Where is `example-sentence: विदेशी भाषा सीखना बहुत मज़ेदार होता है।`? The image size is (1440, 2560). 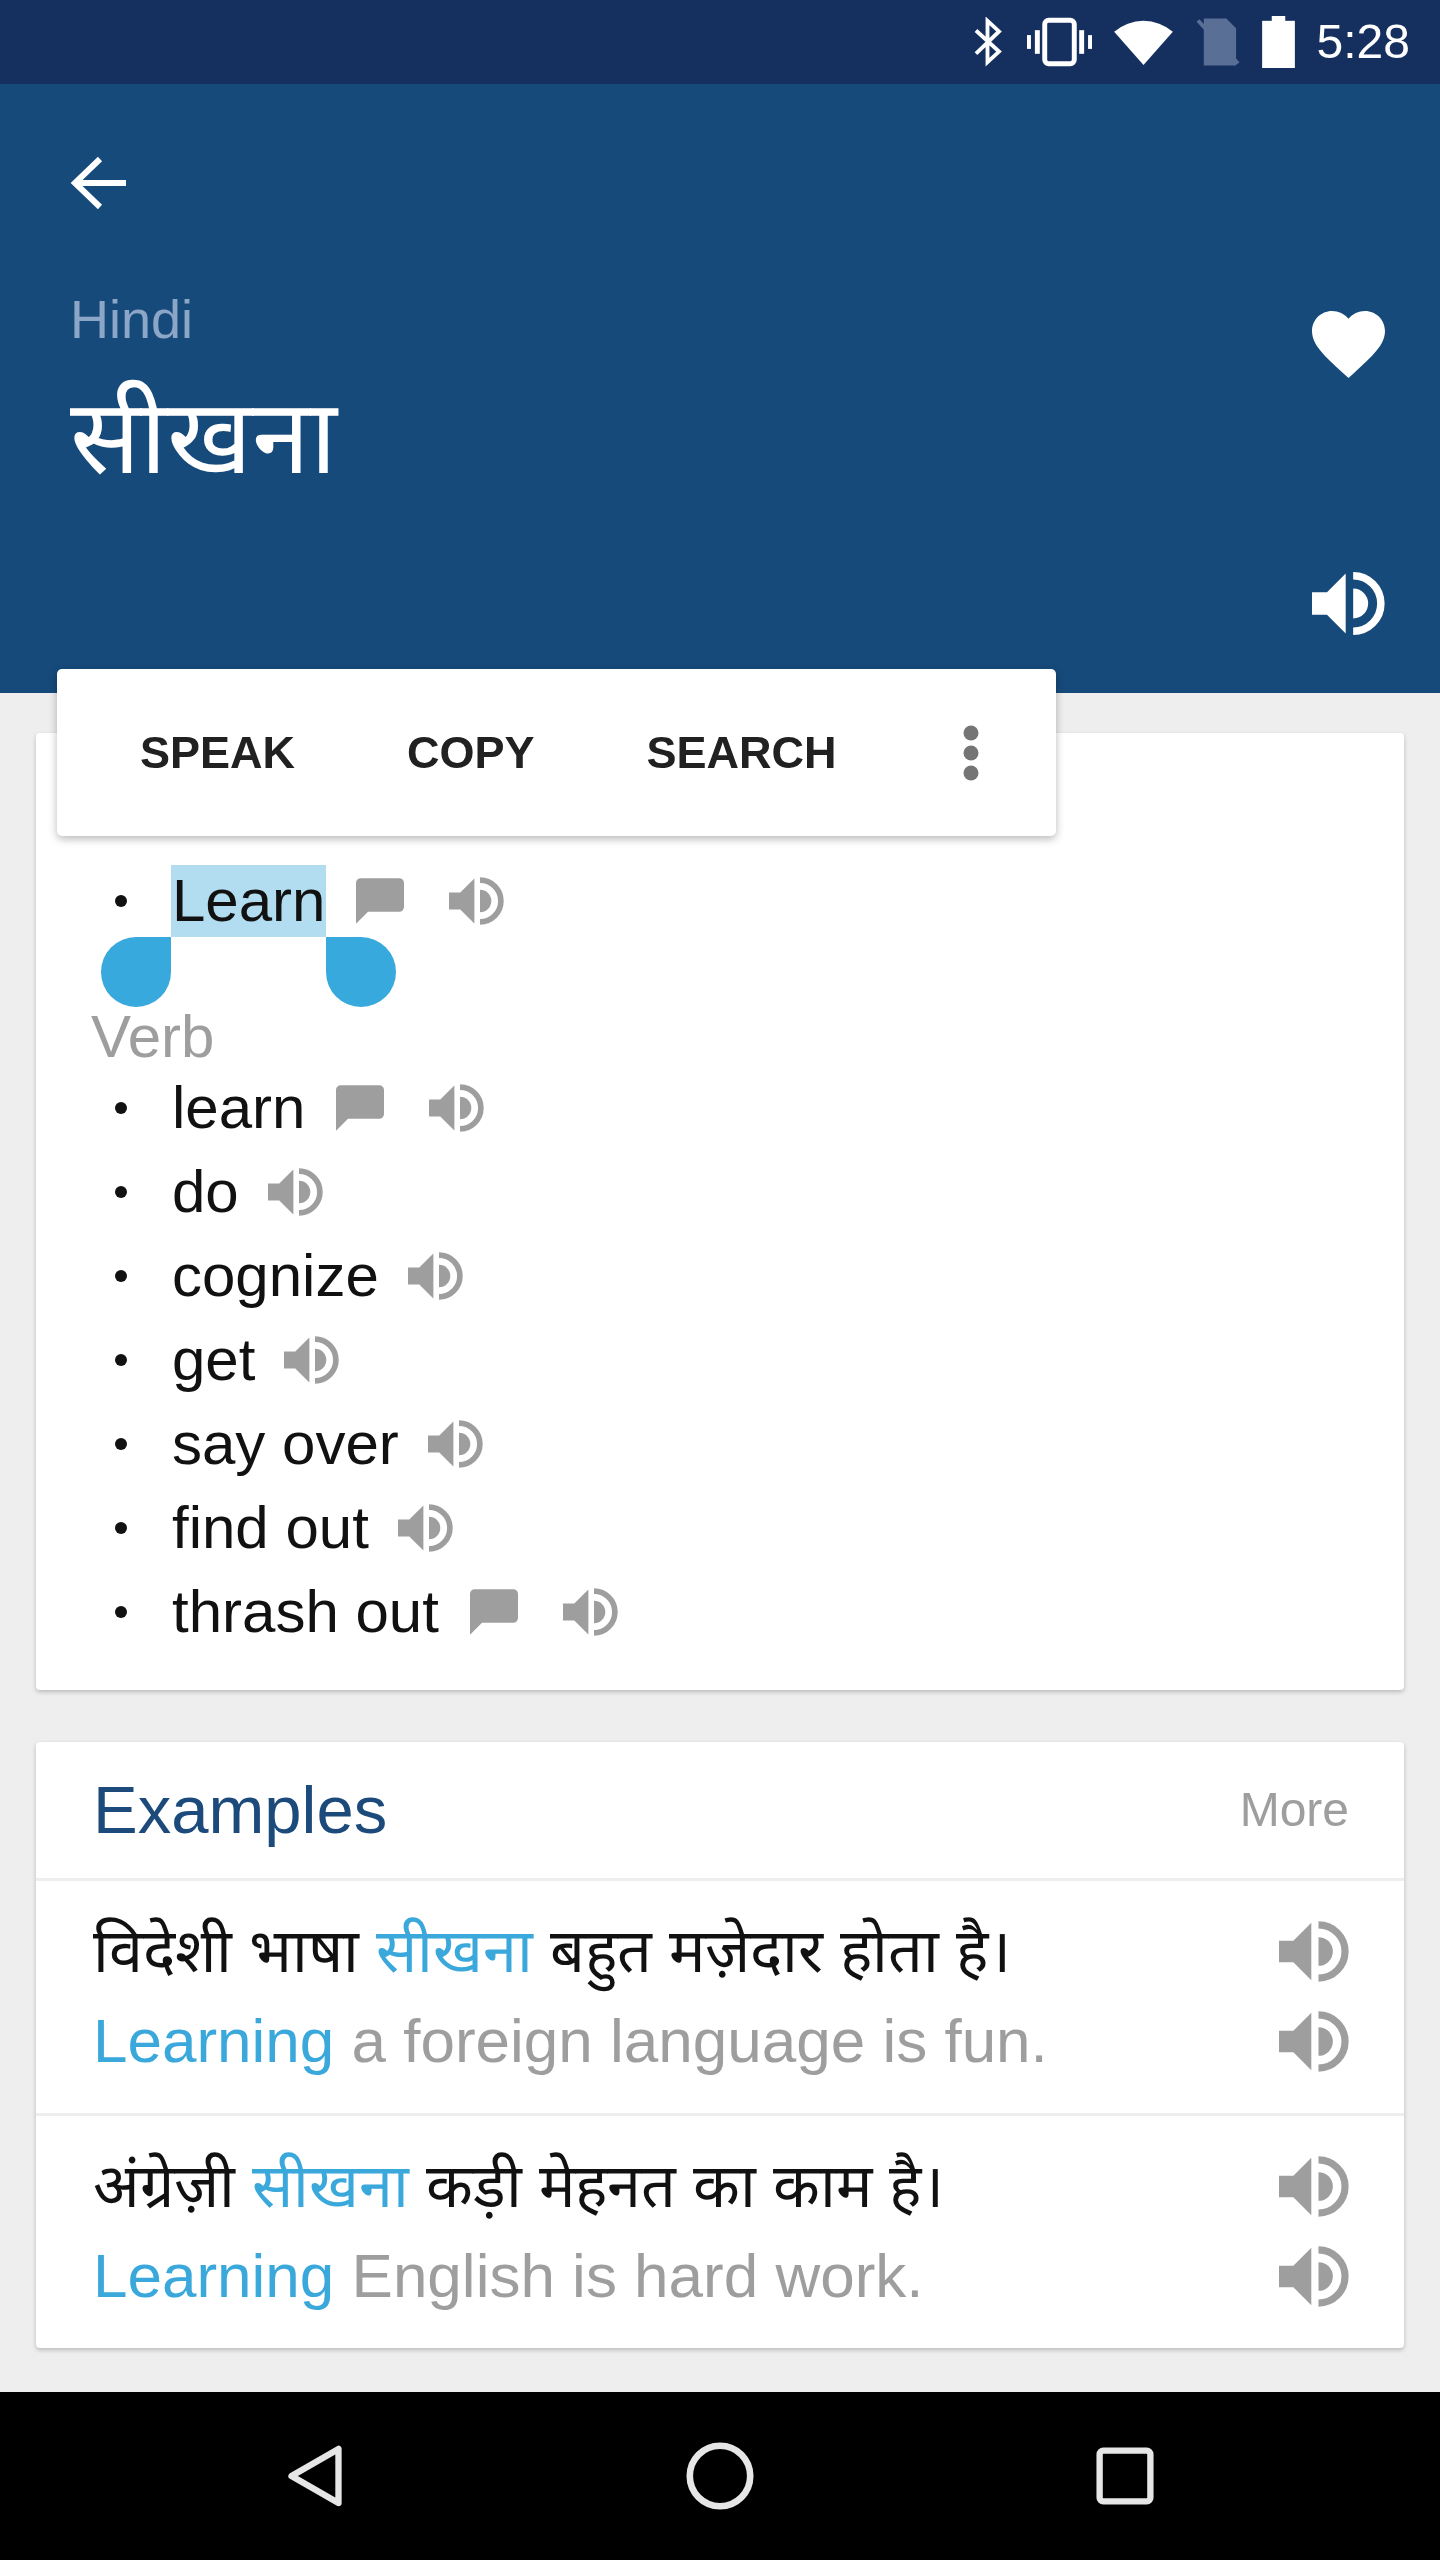 example-sentence: विदेशी भाषा सीखना बहुत मज़ेदार होता है। is located at coordinates (552, 1951).